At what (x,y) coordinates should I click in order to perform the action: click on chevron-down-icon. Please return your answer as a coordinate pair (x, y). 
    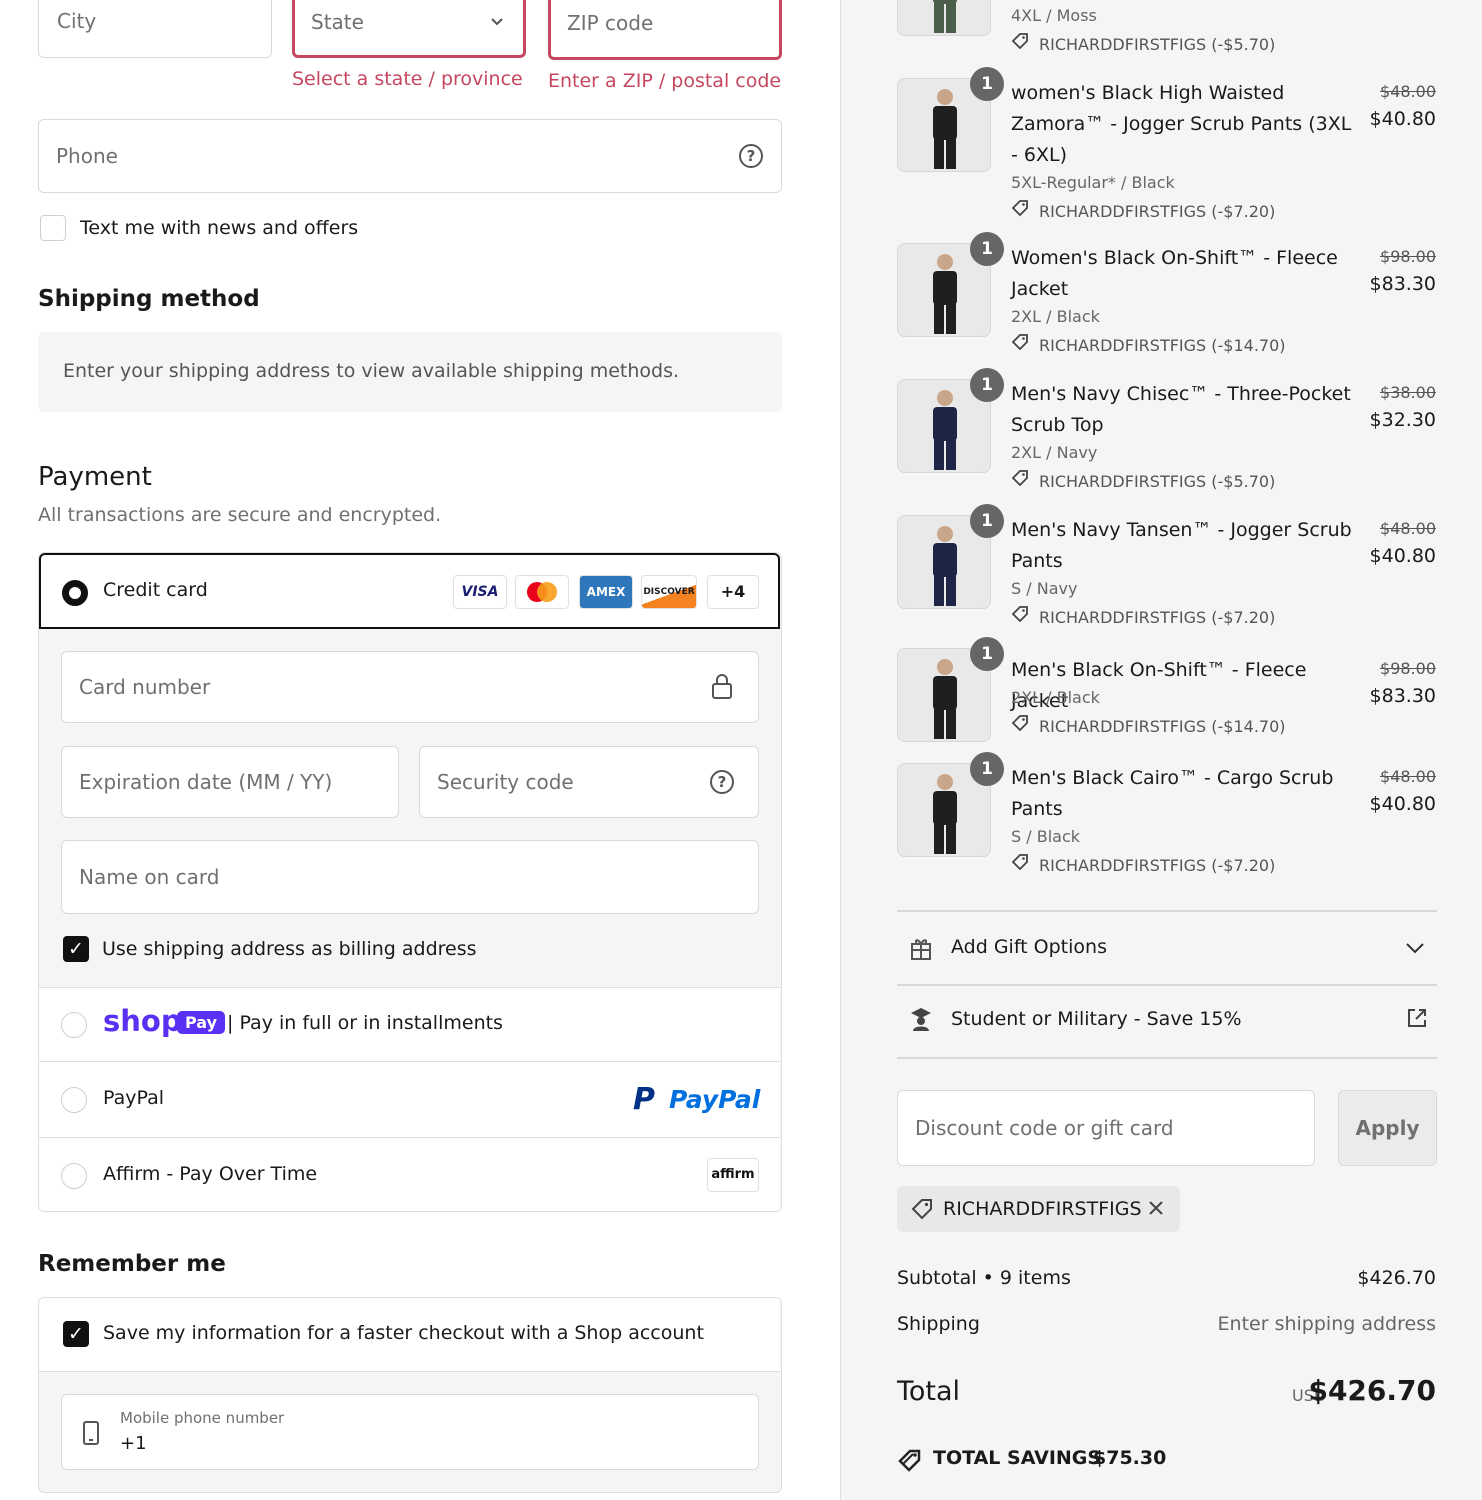
    Looking at the image, I should click on (1415, 950).